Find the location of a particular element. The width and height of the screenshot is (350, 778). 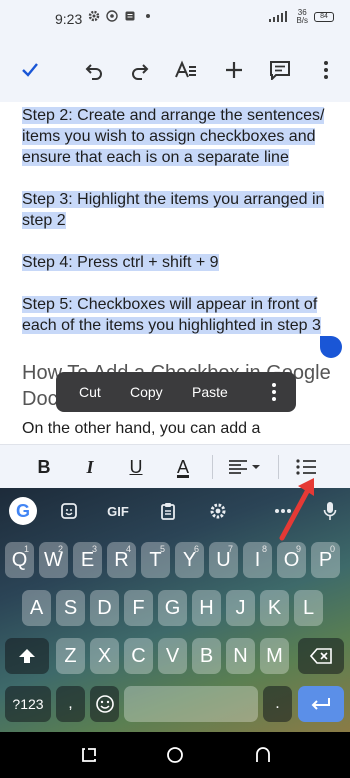

key-e: E3 is located at coordinates (87, 560).